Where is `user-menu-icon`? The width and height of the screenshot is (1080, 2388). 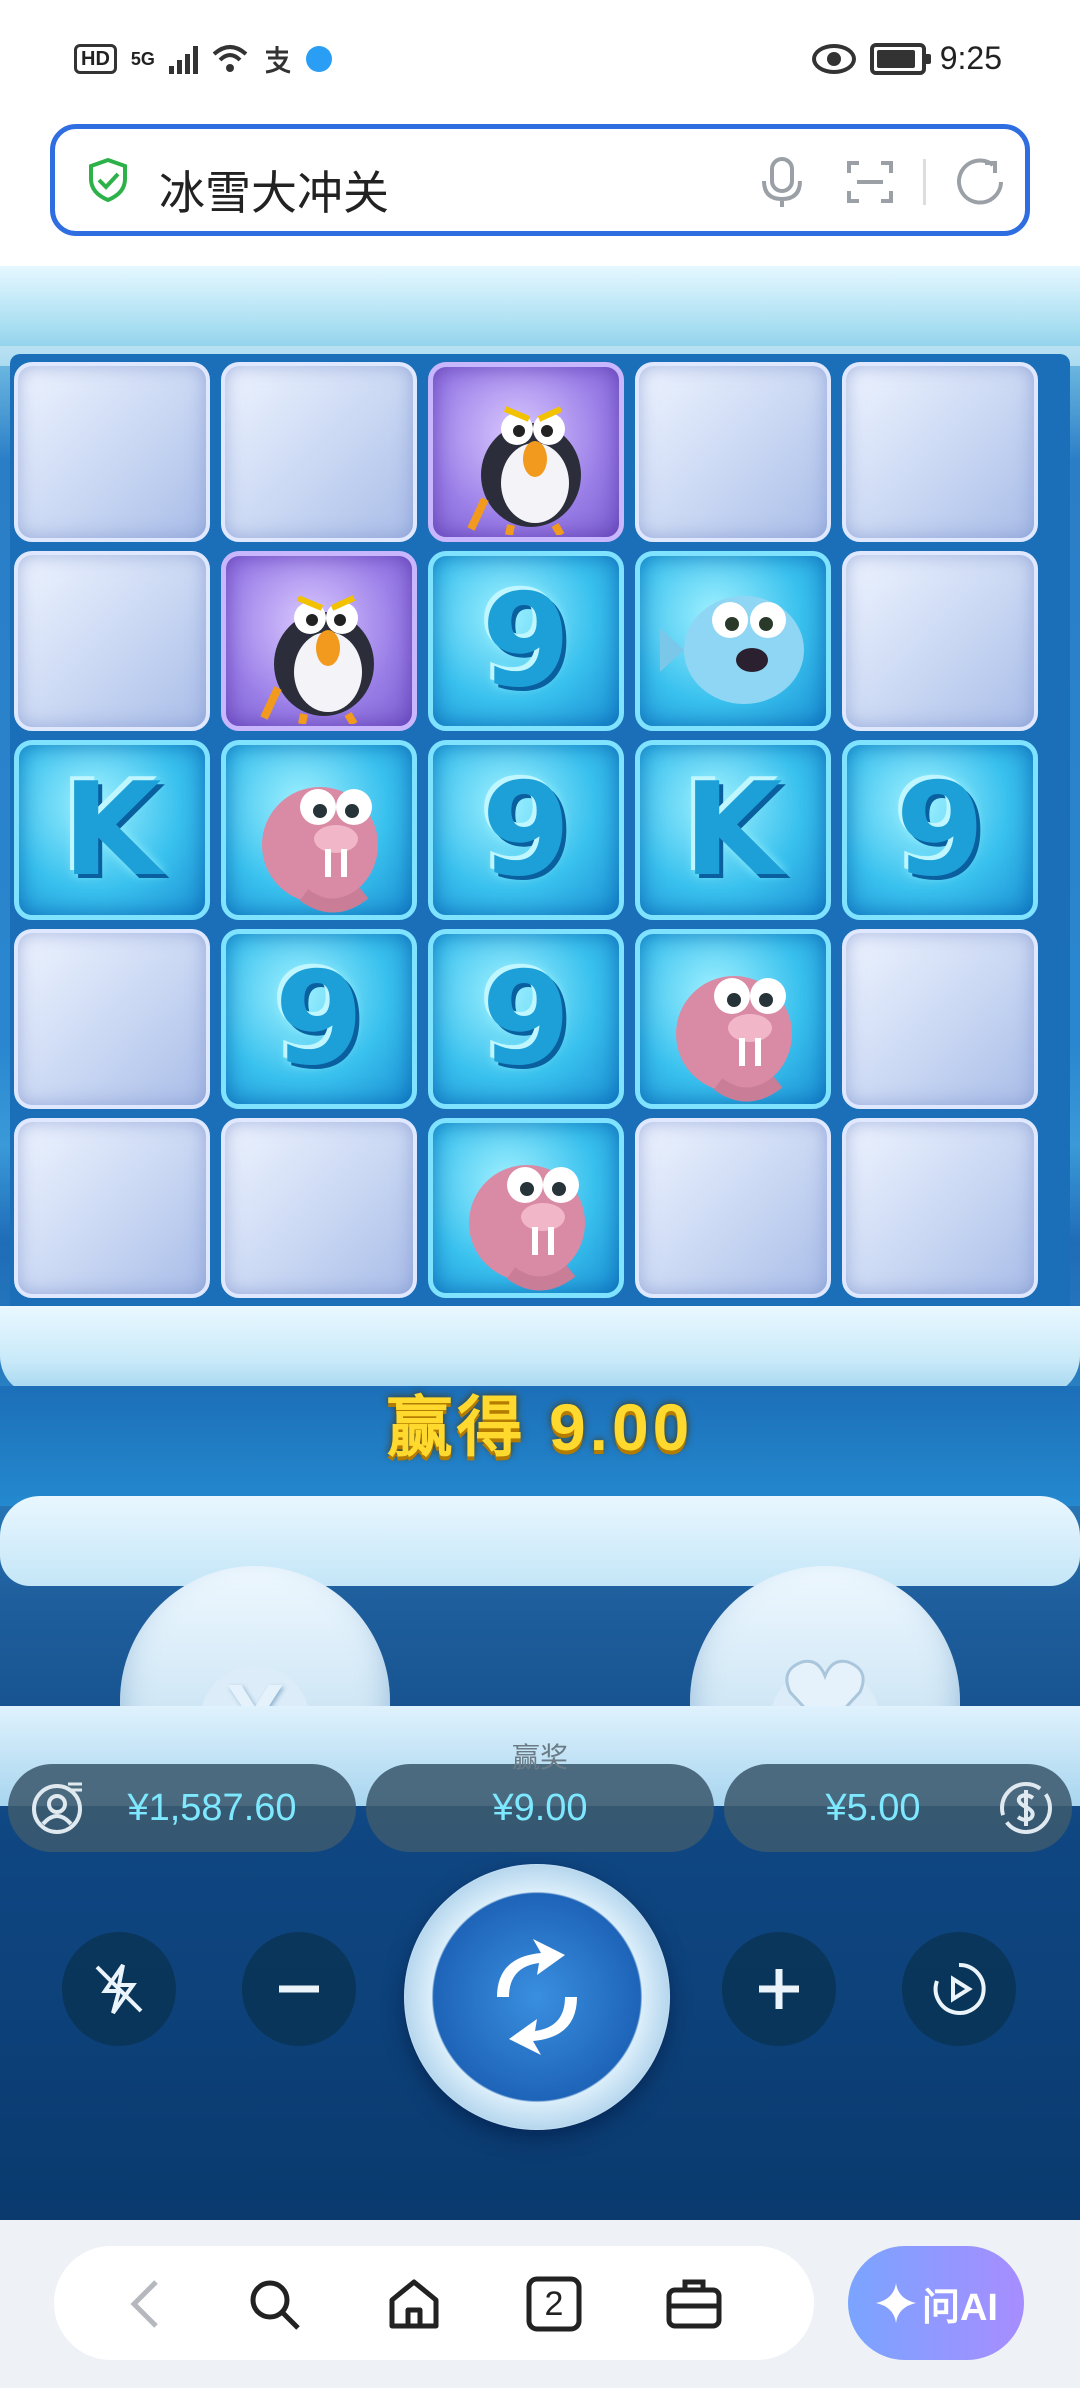
user-menu-icon is located at coordinates (57, 1809).